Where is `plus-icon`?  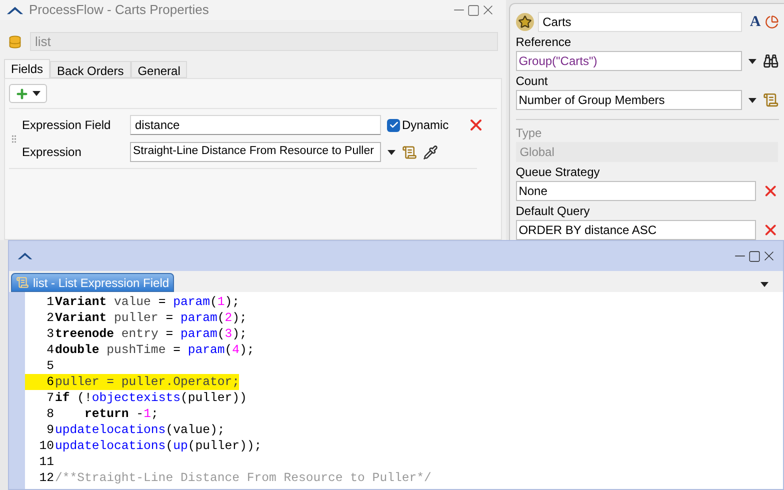
plus-icon is located at coordinates (22, 93).